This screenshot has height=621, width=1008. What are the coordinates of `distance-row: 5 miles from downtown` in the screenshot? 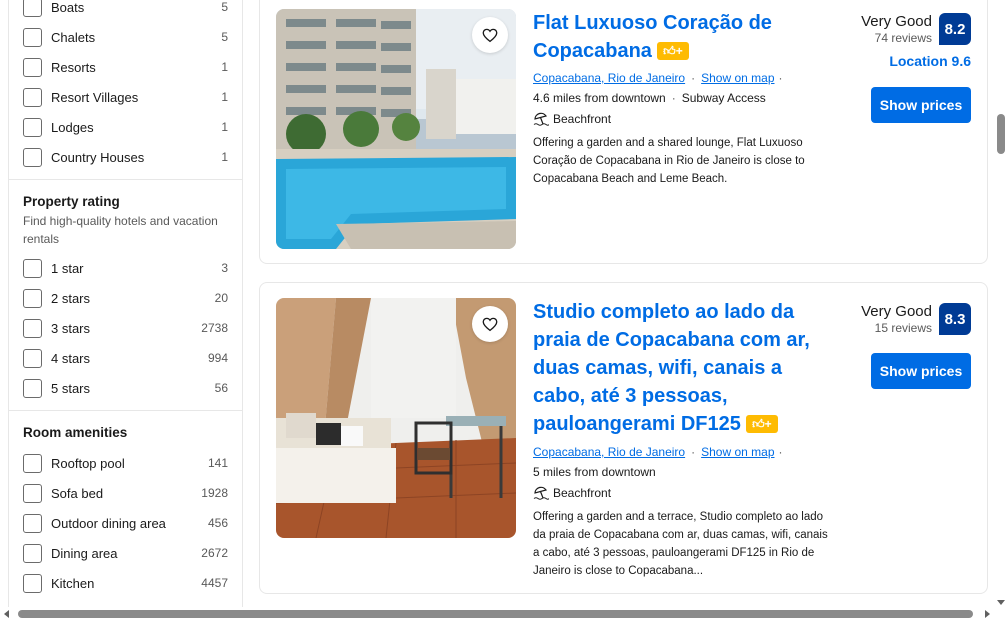 It's located at (594, 472).